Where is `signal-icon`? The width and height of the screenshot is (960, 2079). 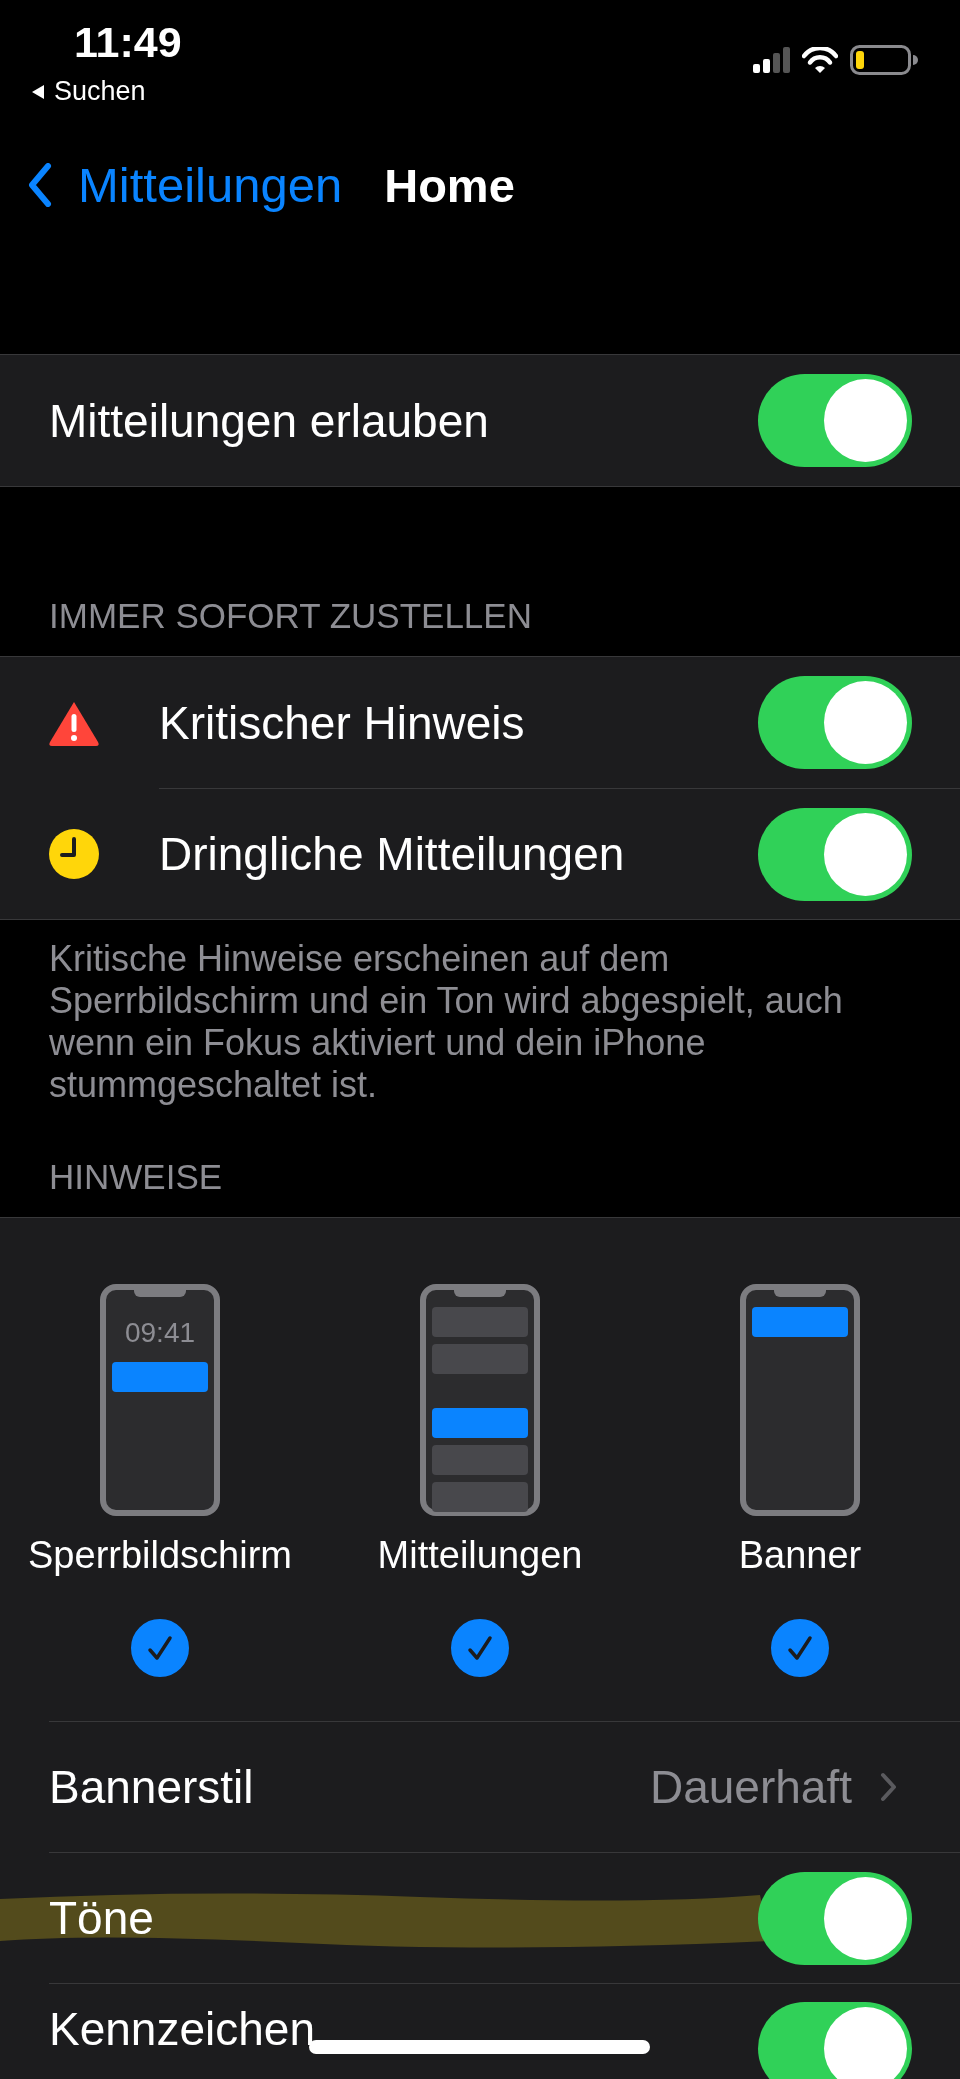
signal-icon is located at coordinates (771, 60).